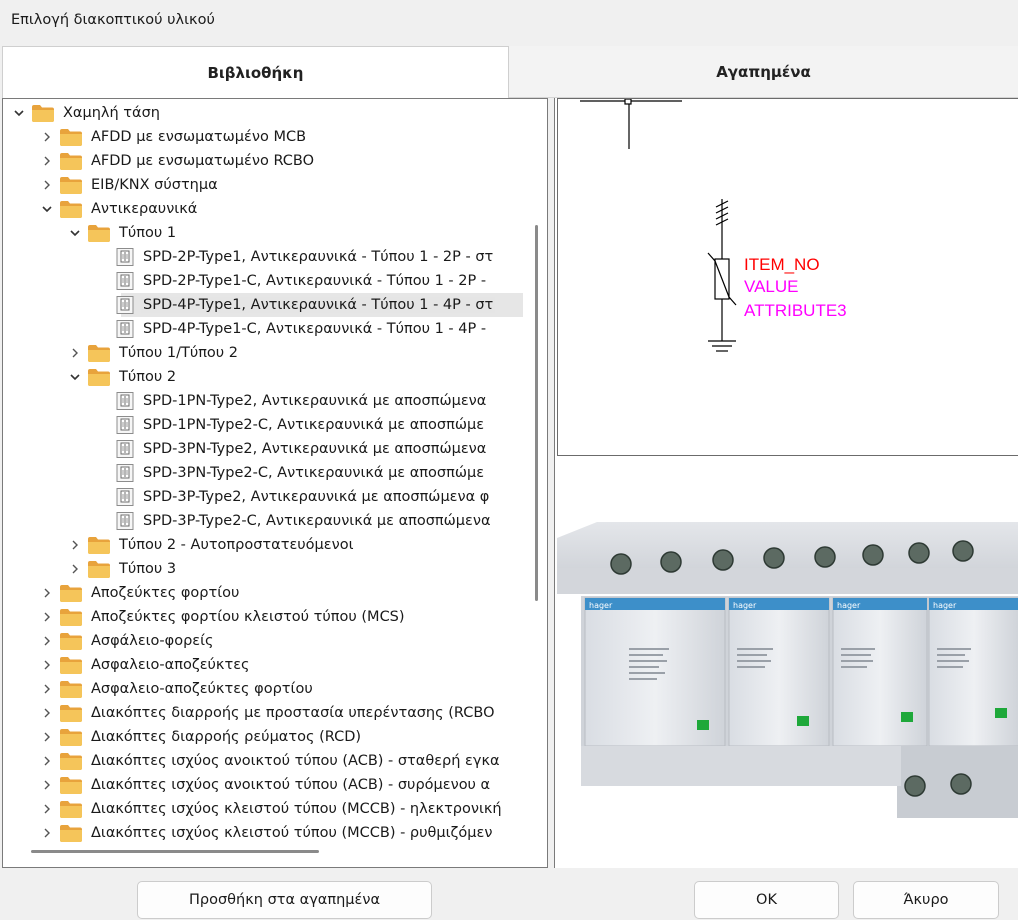 The width and height of the screenshot is (1018, 920). Describe the element at coordinates (226, 737) in the screenshot. I see `tree-node-label: Διακόπτες διαρροής ρεύματος (RCD)` at that location.